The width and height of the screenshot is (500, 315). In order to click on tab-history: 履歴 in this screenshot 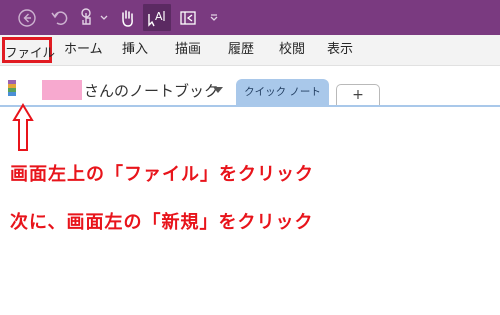, I will do `click(241, 50)`.